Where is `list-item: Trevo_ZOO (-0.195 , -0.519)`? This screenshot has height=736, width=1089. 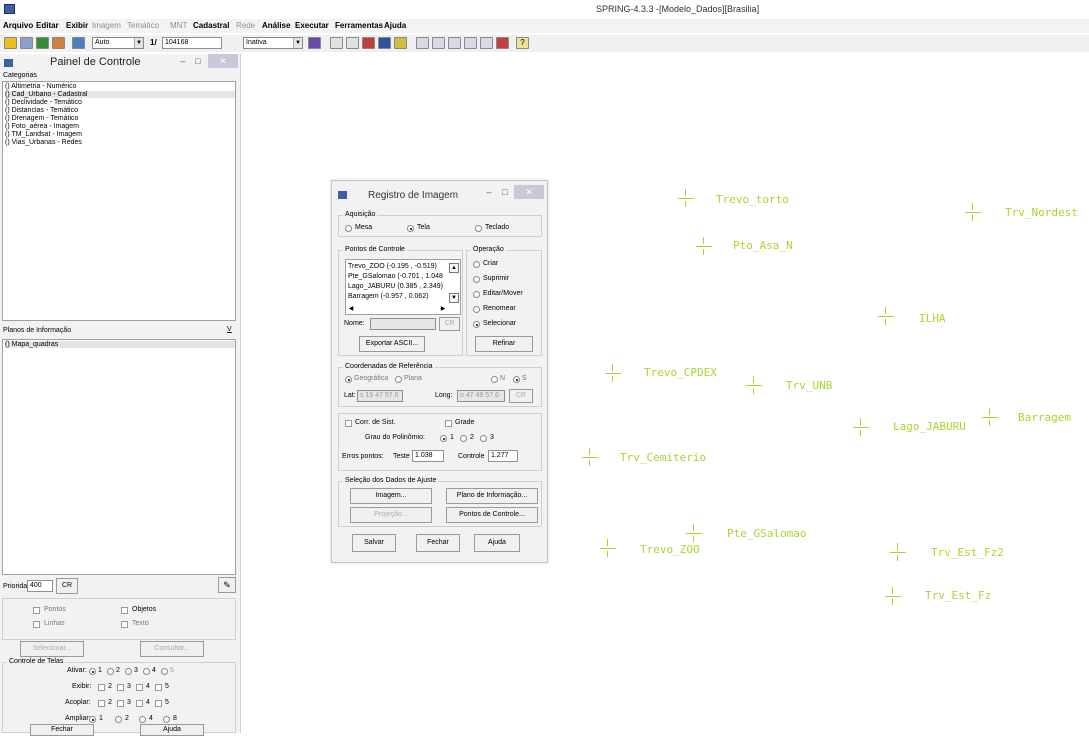 list-item: Trevo_ZOO (-0.195 , -0.519) is located at coordinates (392, 266).